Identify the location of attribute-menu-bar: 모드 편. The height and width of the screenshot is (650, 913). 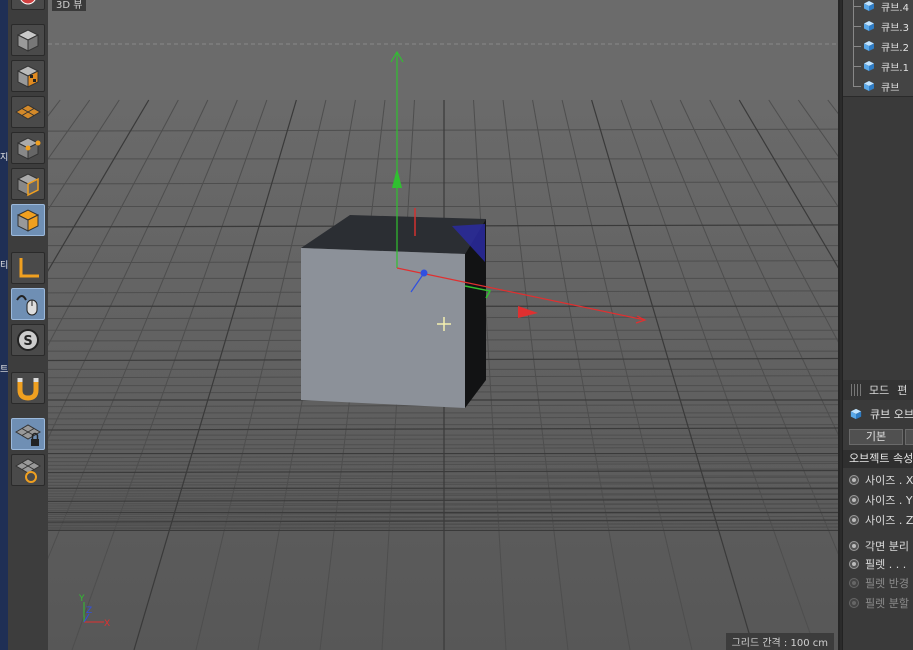
(878, 390).